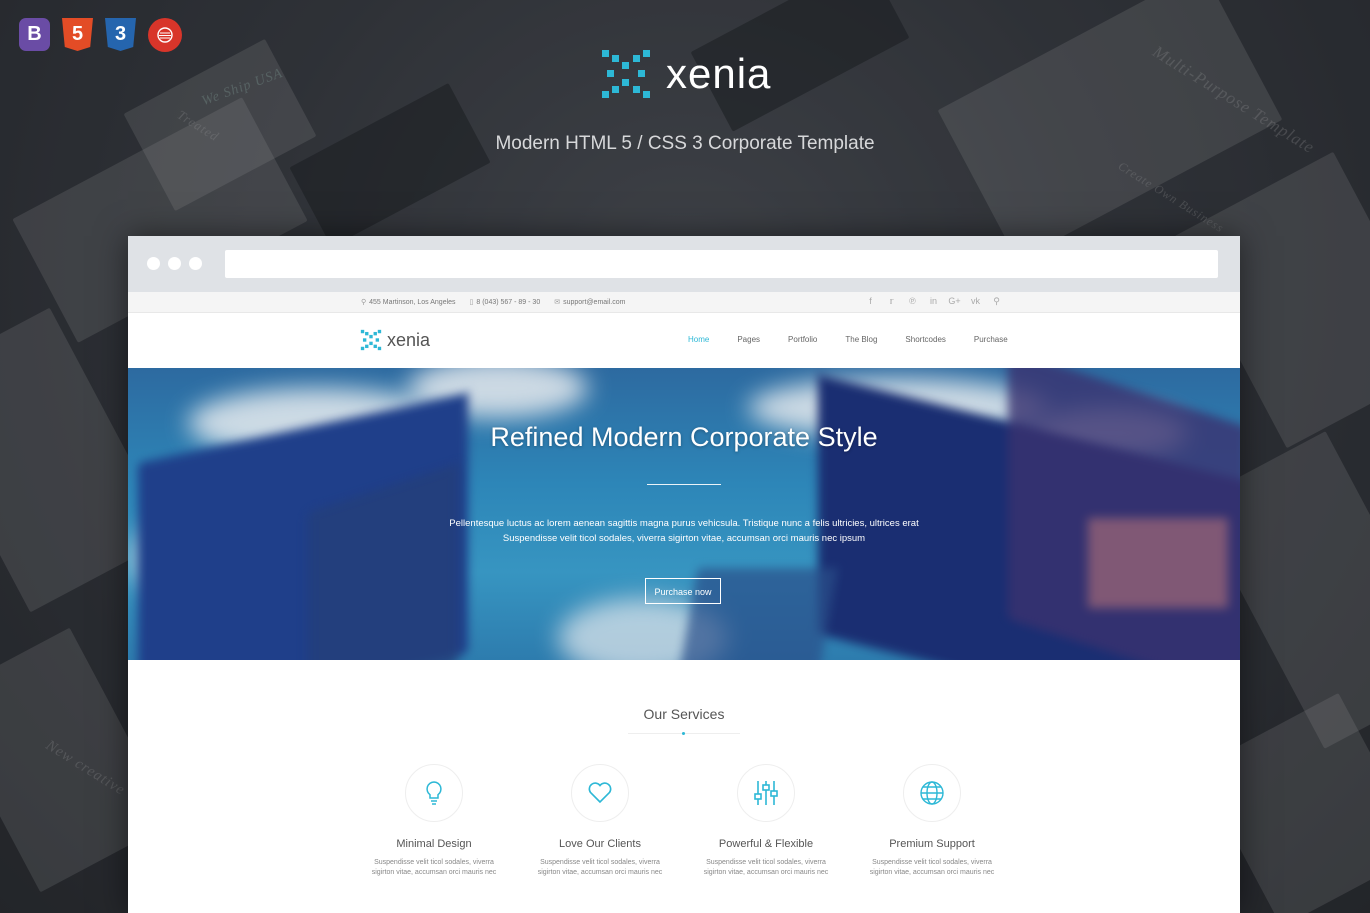  What do you see at coordinates (471, 302) in the screenshot?
I see `phone-icon: ▯` at bounding box center [471, 302].